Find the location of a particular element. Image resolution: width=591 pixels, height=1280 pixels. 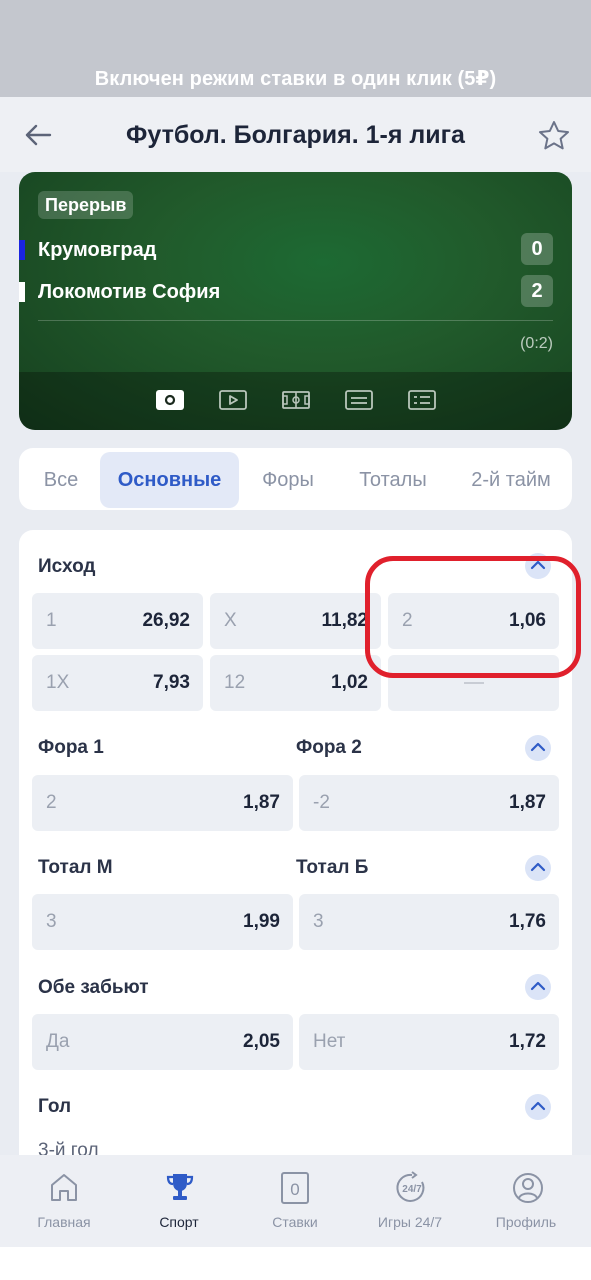

nav-home: Главная is located at coordinates (64, 1201).